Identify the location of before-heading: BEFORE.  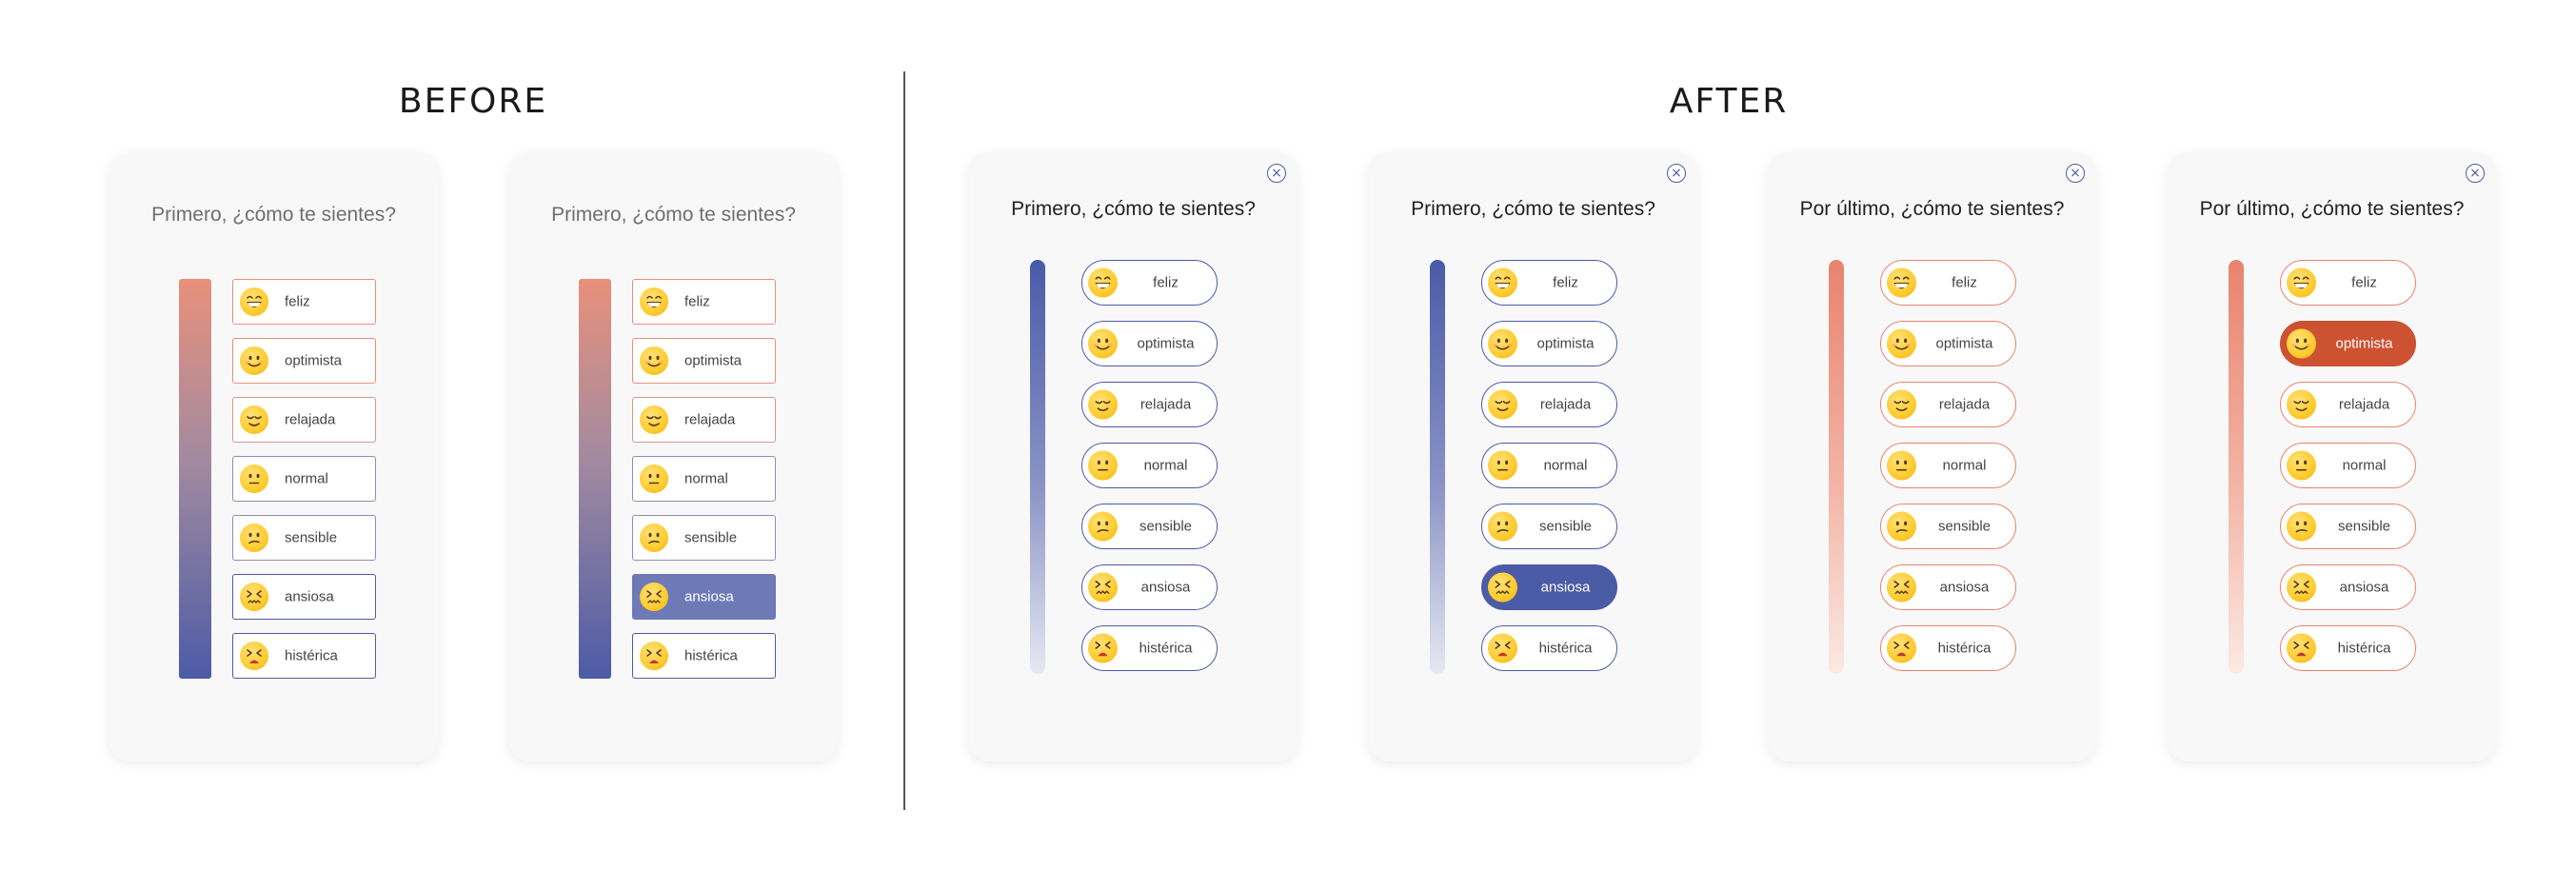
(473, 101).